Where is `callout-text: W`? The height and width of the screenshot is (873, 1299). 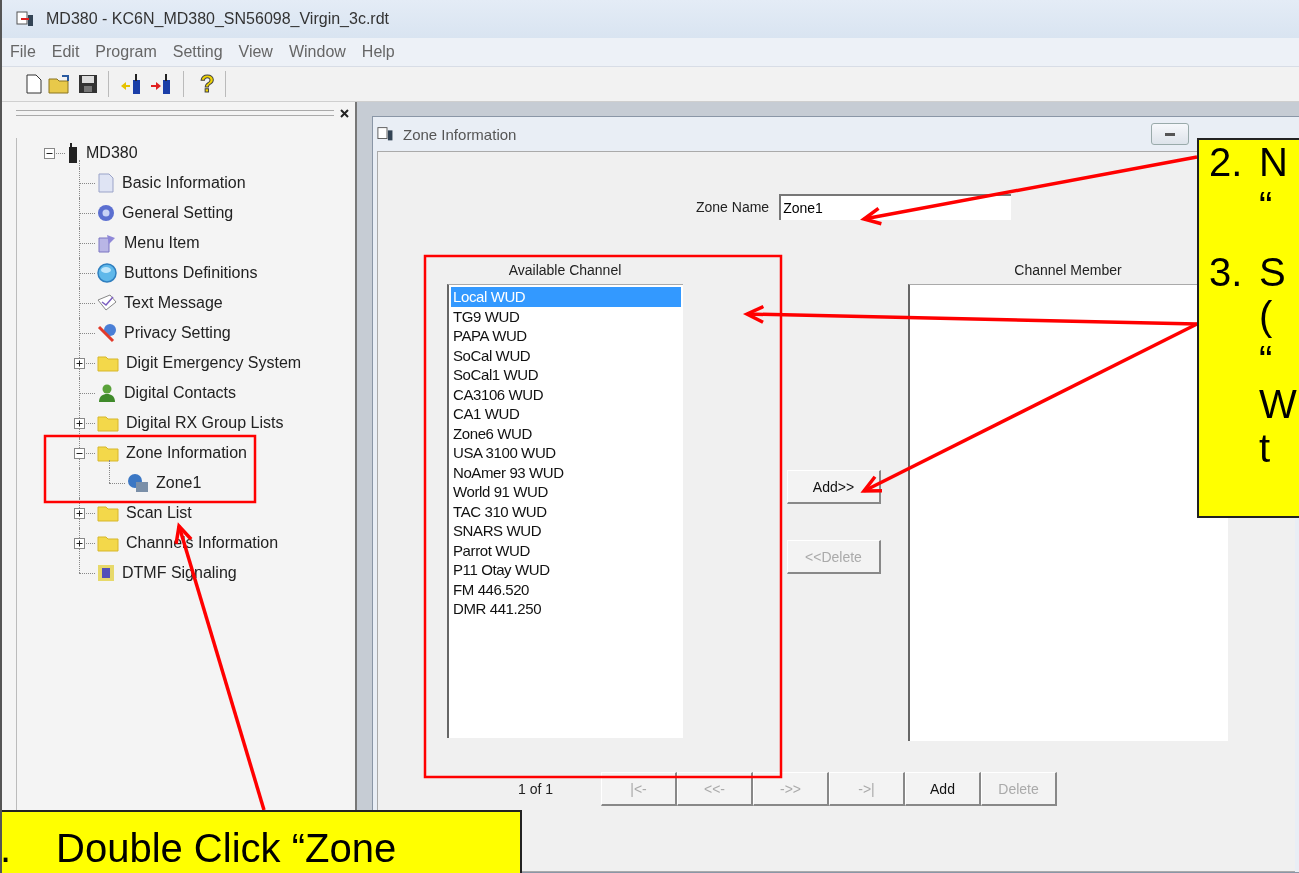
callout-text: W is located at coordinates (1278, 404).